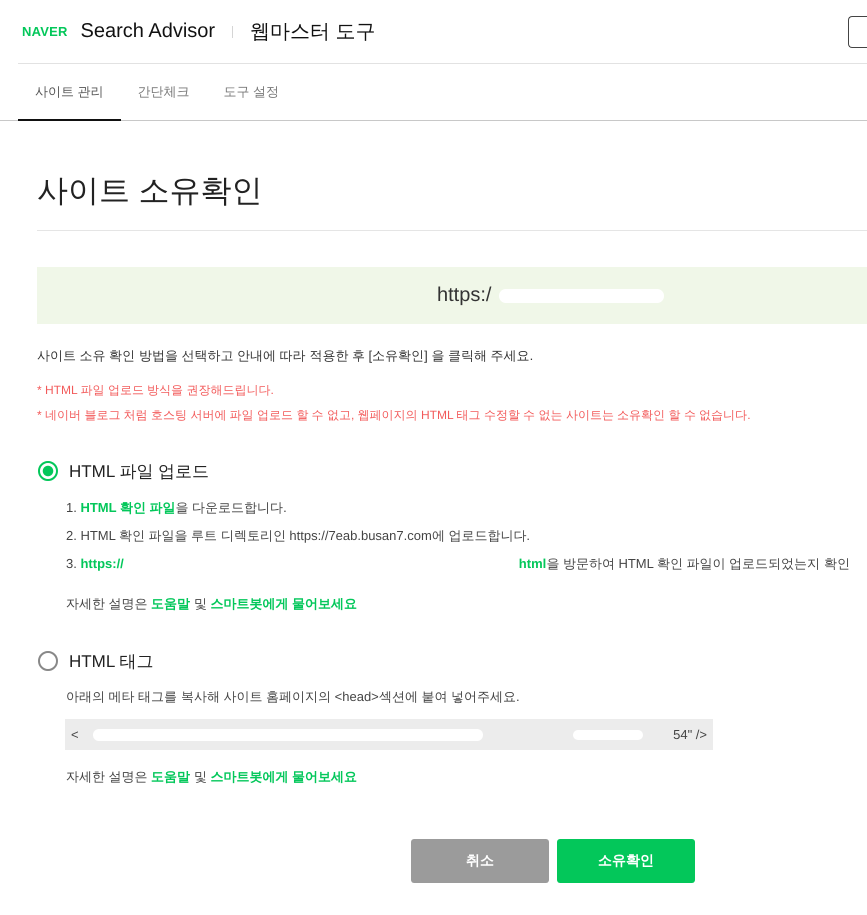 The width and height of the screenshot is (867, 915). I want to click on section-title: 웹마스터 도구, so click(313, 32).